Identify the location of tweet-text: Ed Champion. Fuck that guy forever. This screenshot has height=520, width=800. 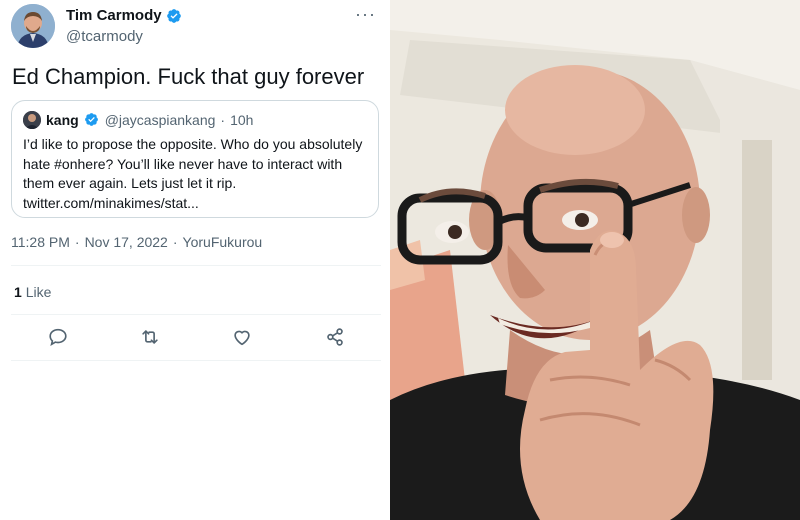
(188, 76).